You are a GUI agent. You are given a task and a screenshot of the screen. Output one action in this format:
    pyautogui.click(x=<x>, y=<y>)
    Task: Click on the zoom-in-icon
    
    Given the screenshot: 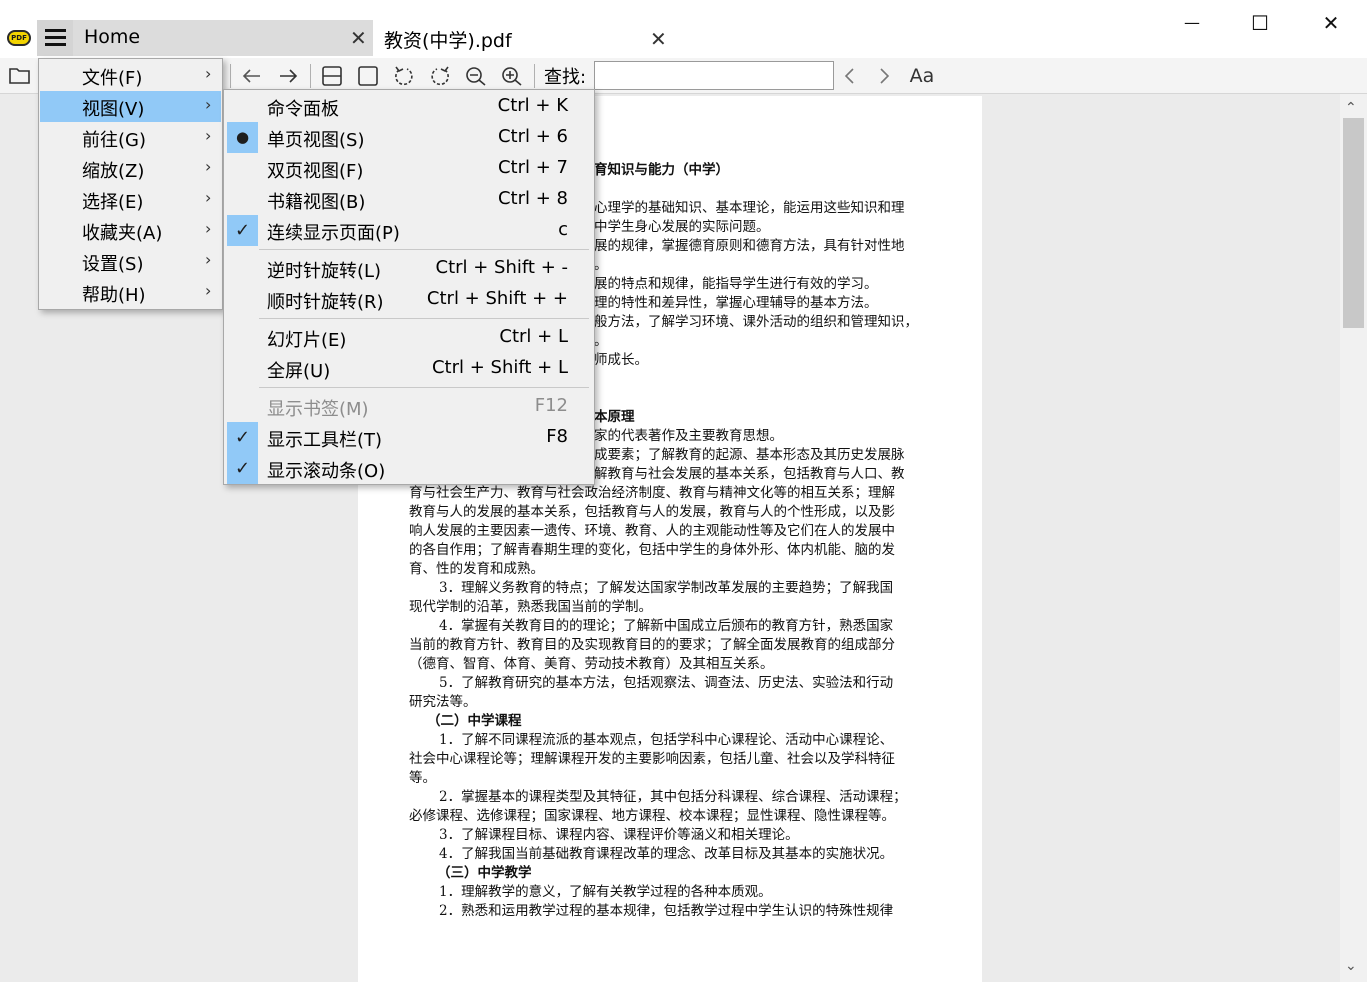 What is the action you would take?
    pyautogui.click(x=512, y=76)
    